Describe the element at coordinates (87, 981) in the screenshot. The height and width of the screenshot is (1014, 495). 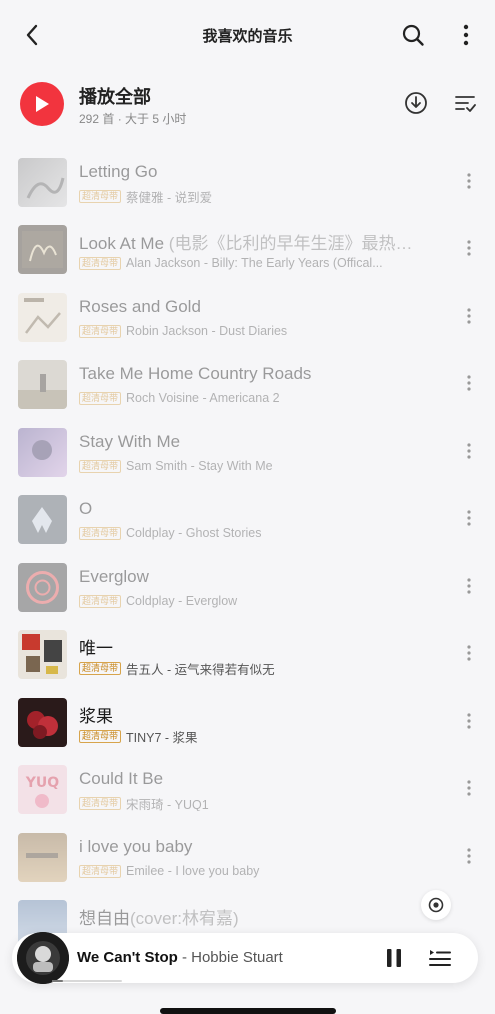
I see `playback-progress-track` at that location.